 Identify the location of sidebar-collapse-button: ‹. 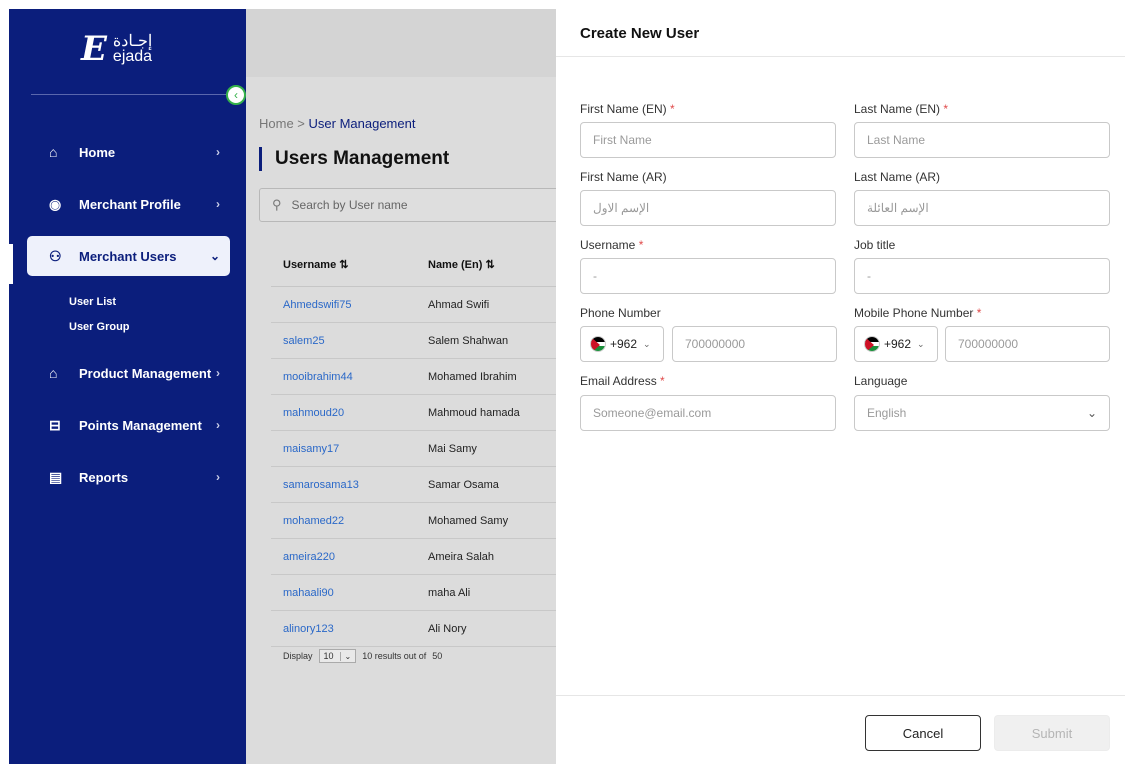
(236, 95).